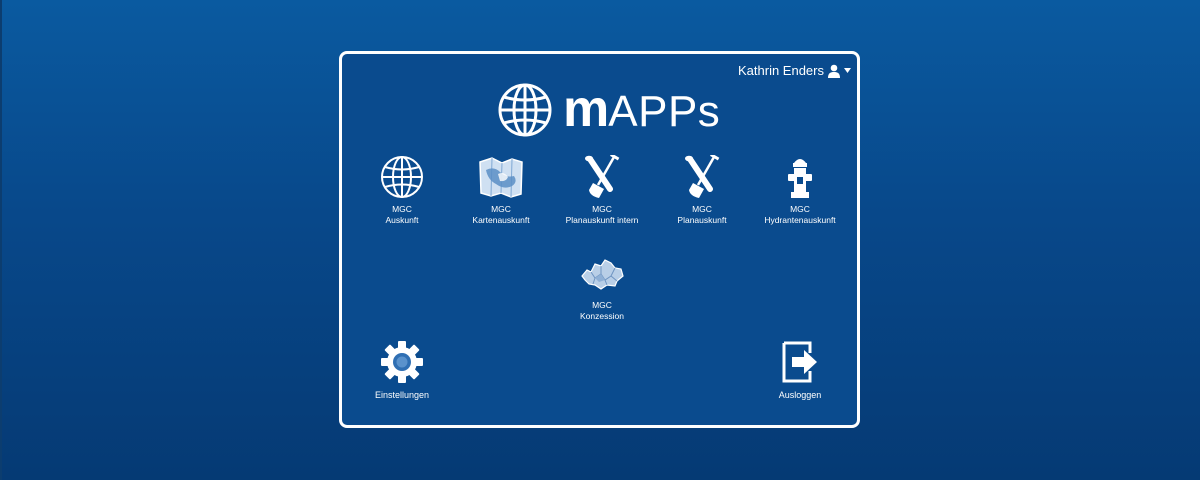 This screenshot has height=480, width=1200. Describe the element at coordinates (847, 70) in the screenshot. I see `caret-down-icon` at that location.